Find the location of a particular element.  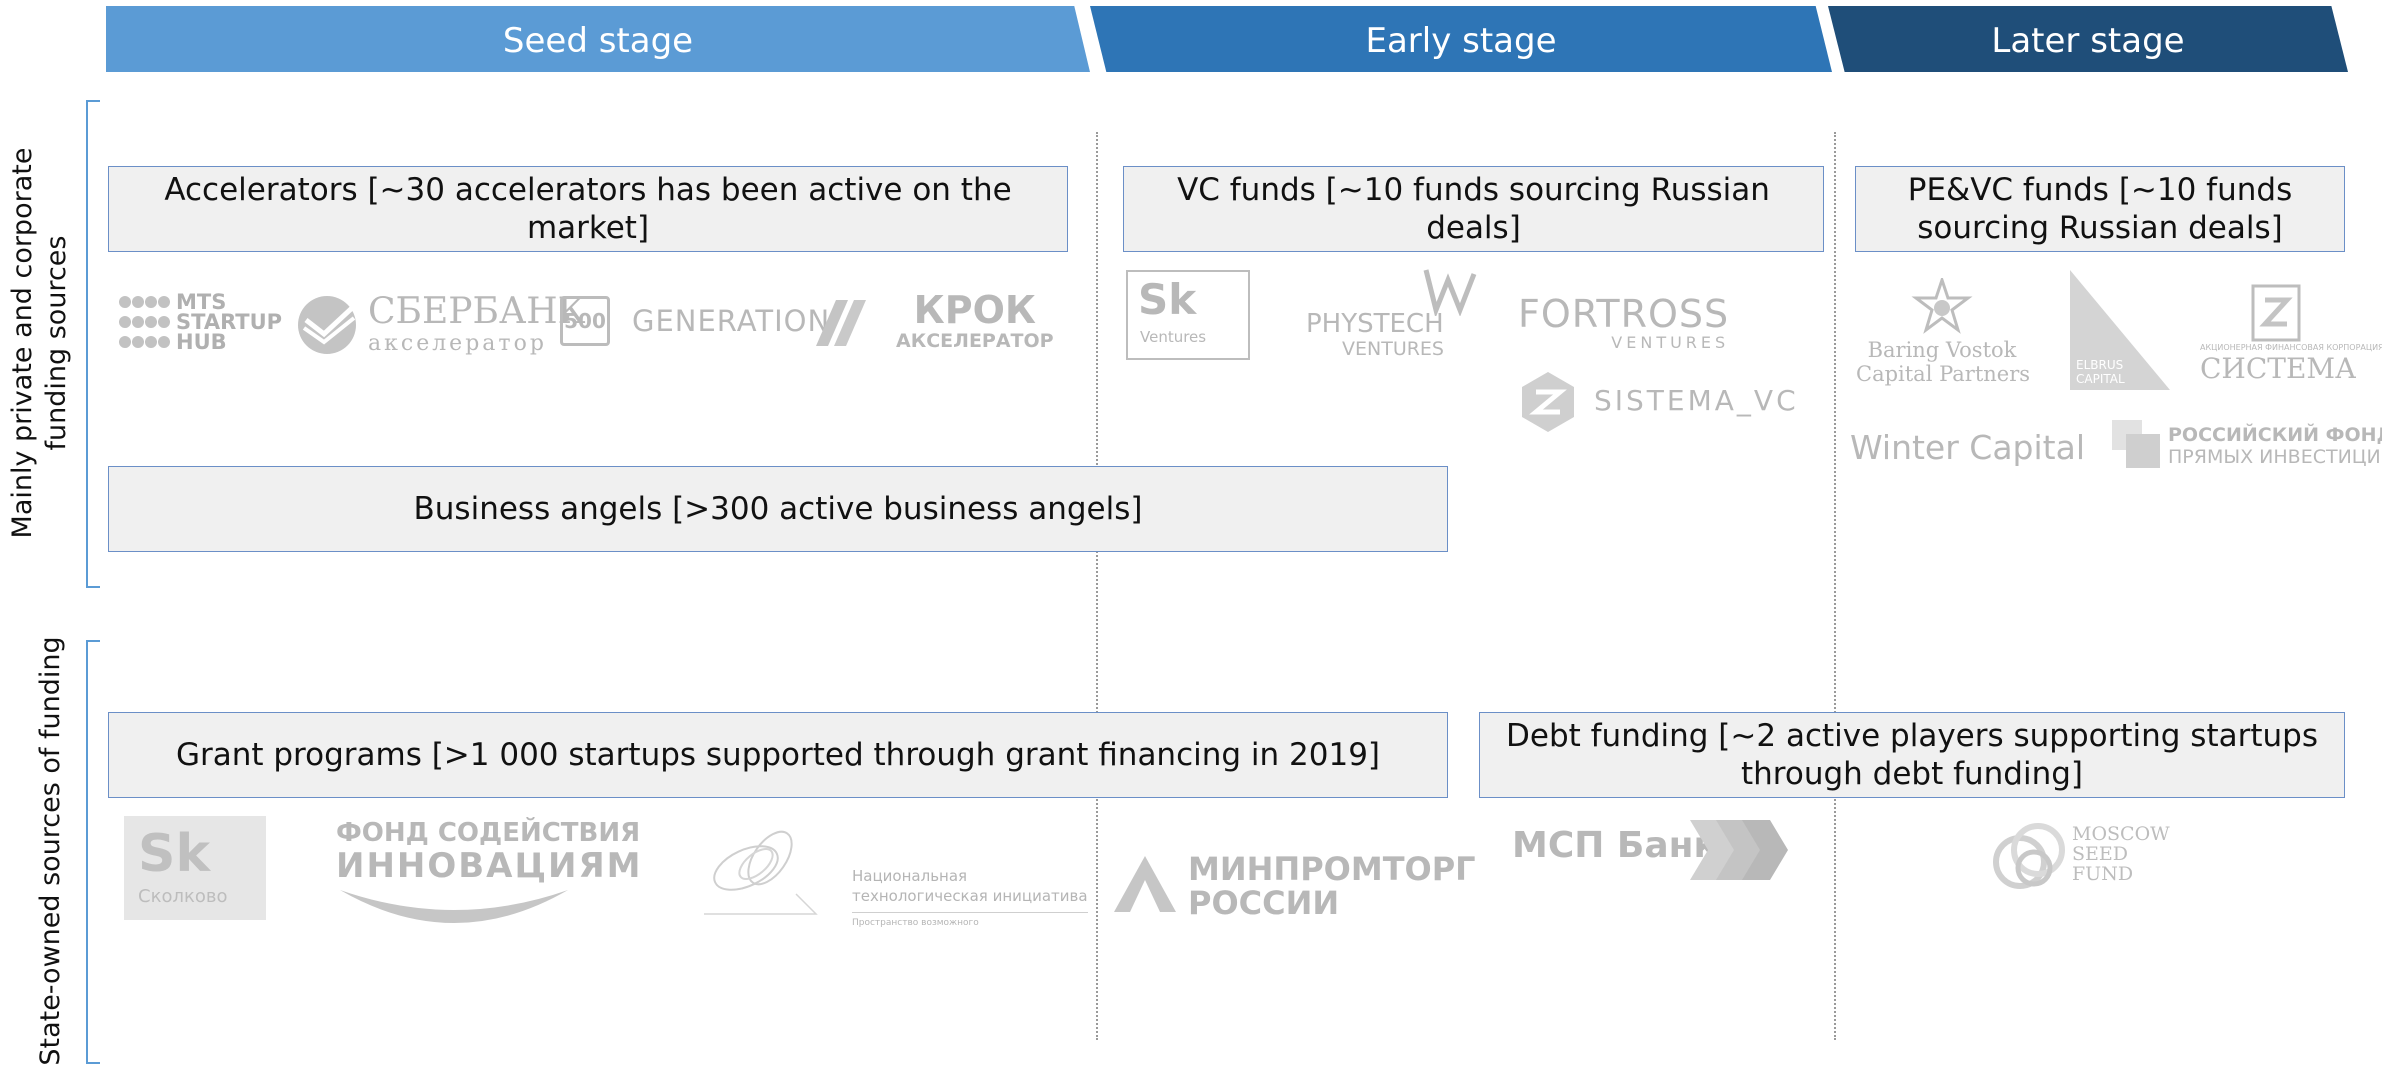

winter-capital-logo: Winter Capital is located at coordinates (1967, 447).